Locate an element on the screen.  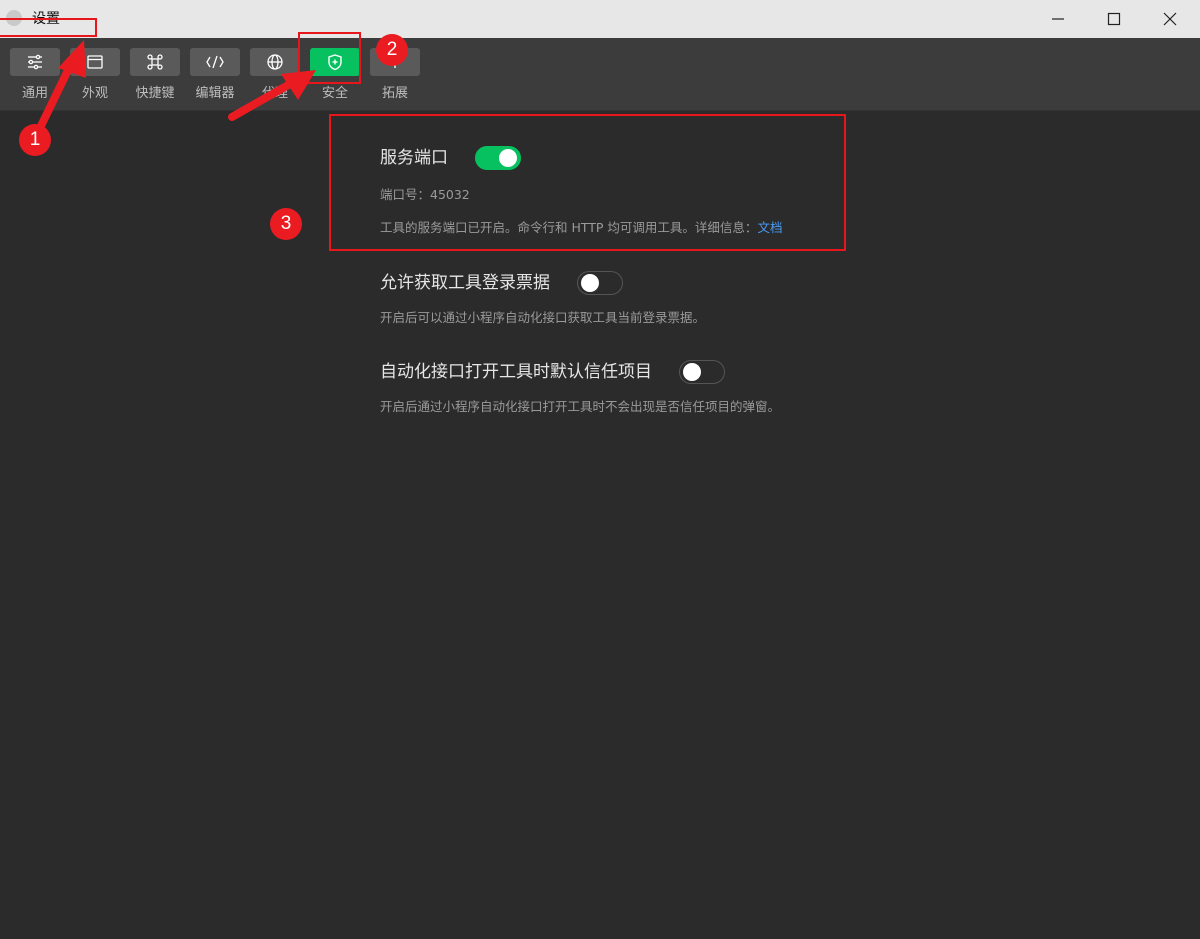
annotation-badge-3: 3 is located at coordinates (286, 224).